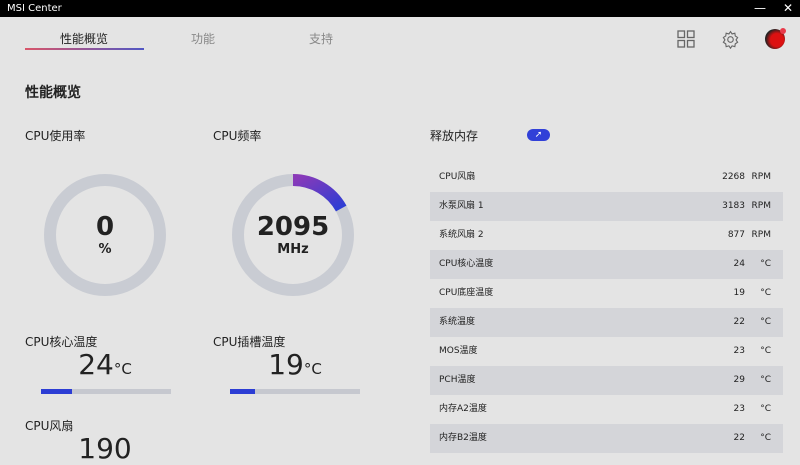  I want to click on sensor-row: CPU底座温度 19 °C, so click(606, 293).